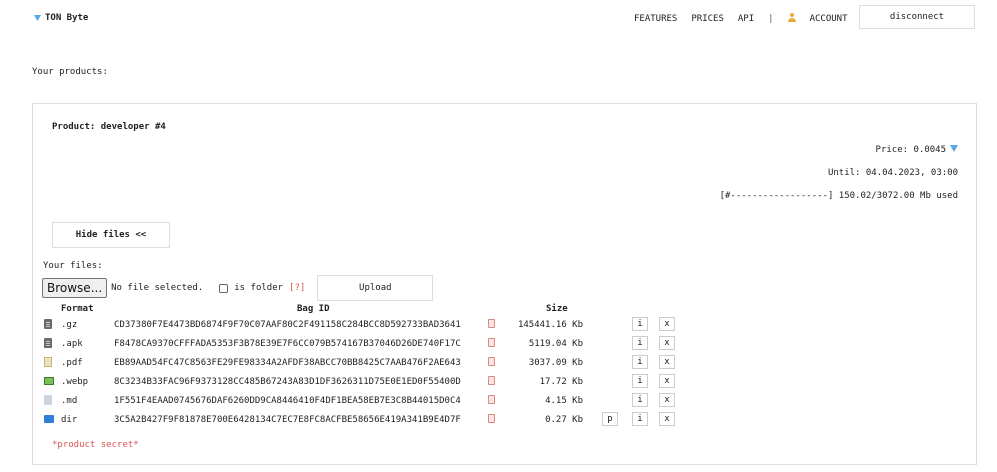  Describe the element at coordinates (70, 72) in the screenshot. I see `products-heading: Your products:` at that location.